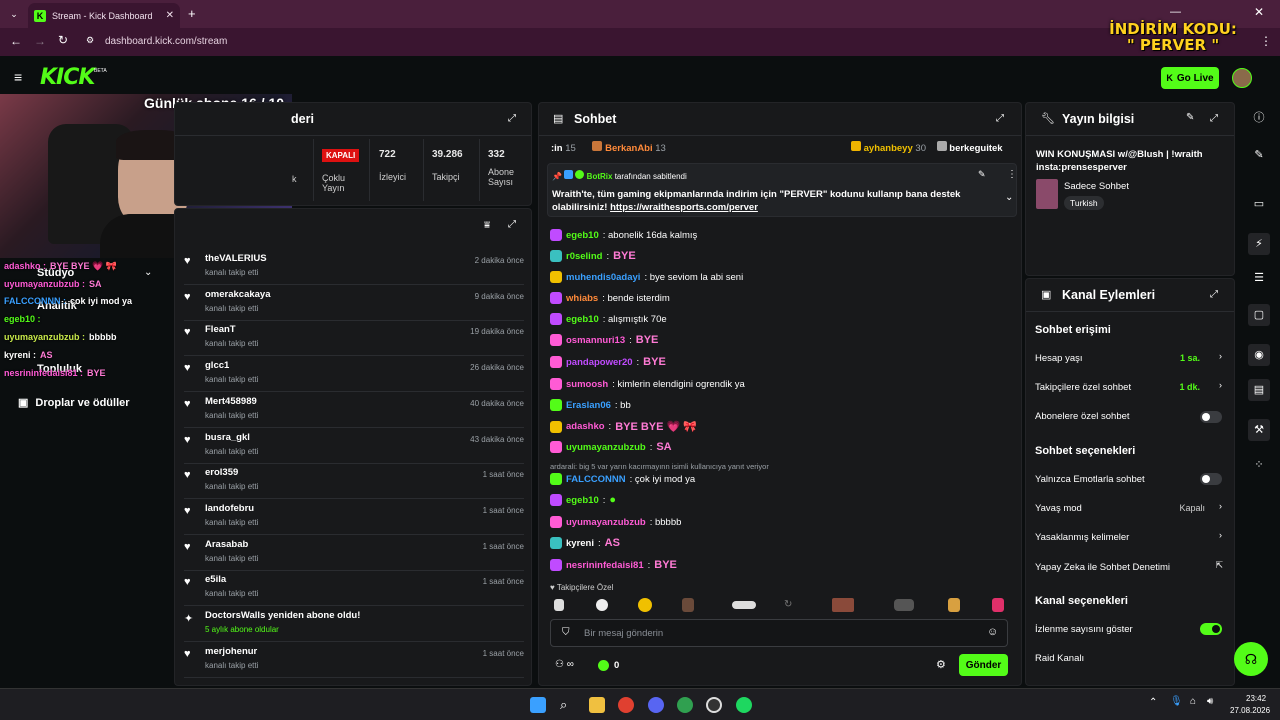 Image resolution: width=1280 pixels, height=720 pixels. Describe the element at coordinates (714, 705) in the screenshot. I see `obs-icon` at that location.